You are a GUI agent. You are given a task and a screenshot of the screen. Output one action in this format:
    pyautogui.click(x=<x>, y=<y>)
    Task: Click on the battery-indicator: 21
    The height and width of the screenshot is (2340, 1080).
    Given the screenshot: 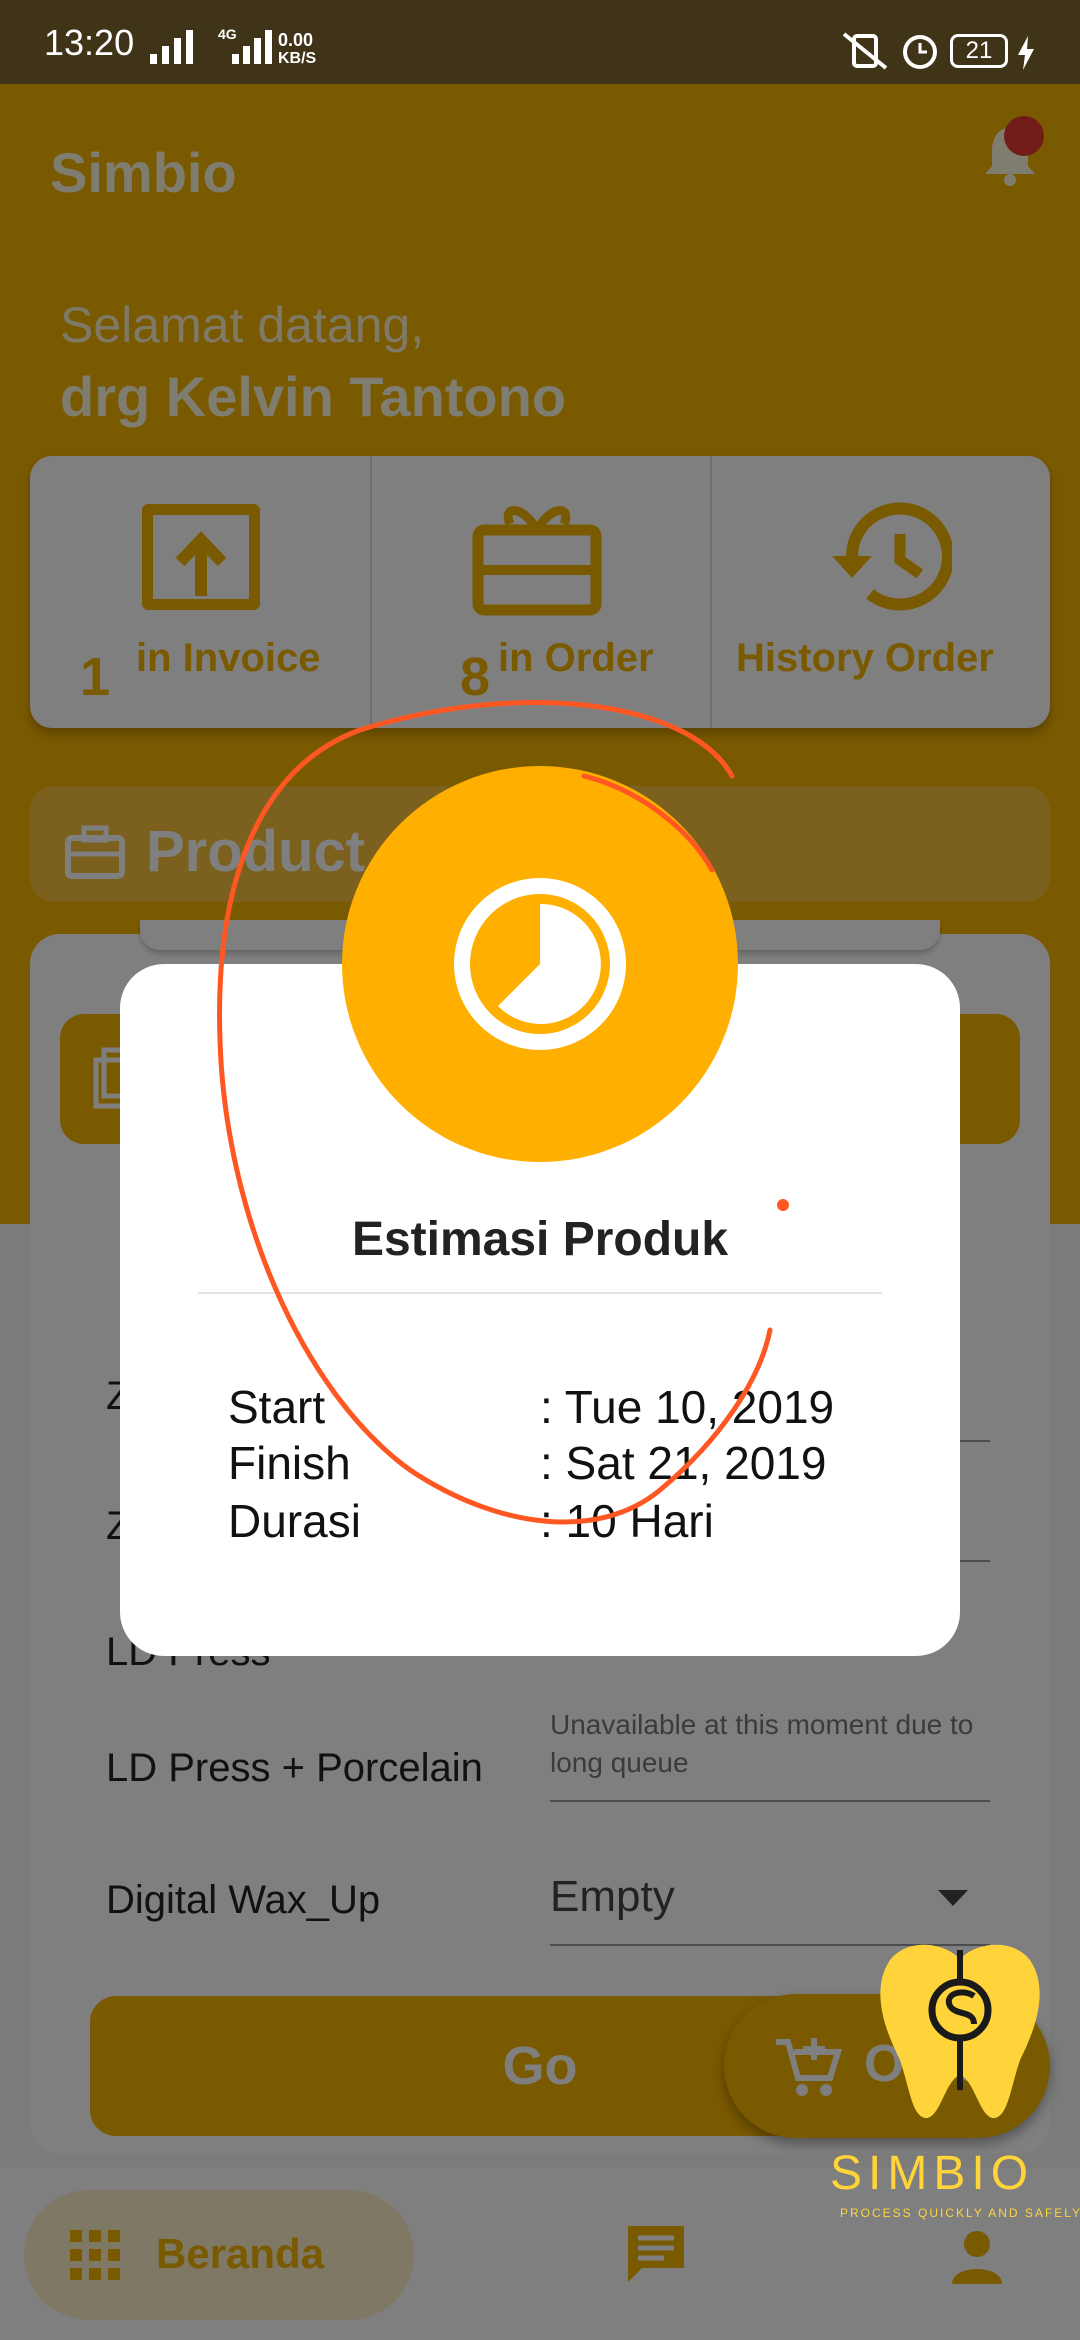 What is the action you would take?
    pyautogui.click(x=979, y=51)
    